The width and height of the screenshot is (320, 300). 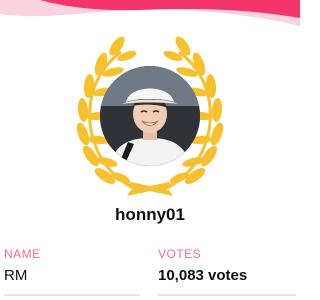 I want to click on name-value: RM, so click(x=16, y=275).